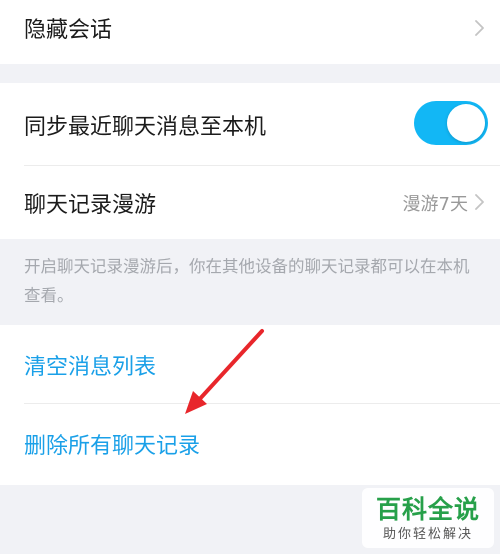  Describe the element at coordinates (224, 371) in the screenshot. I see `annotation-arrow-icon` at that location.